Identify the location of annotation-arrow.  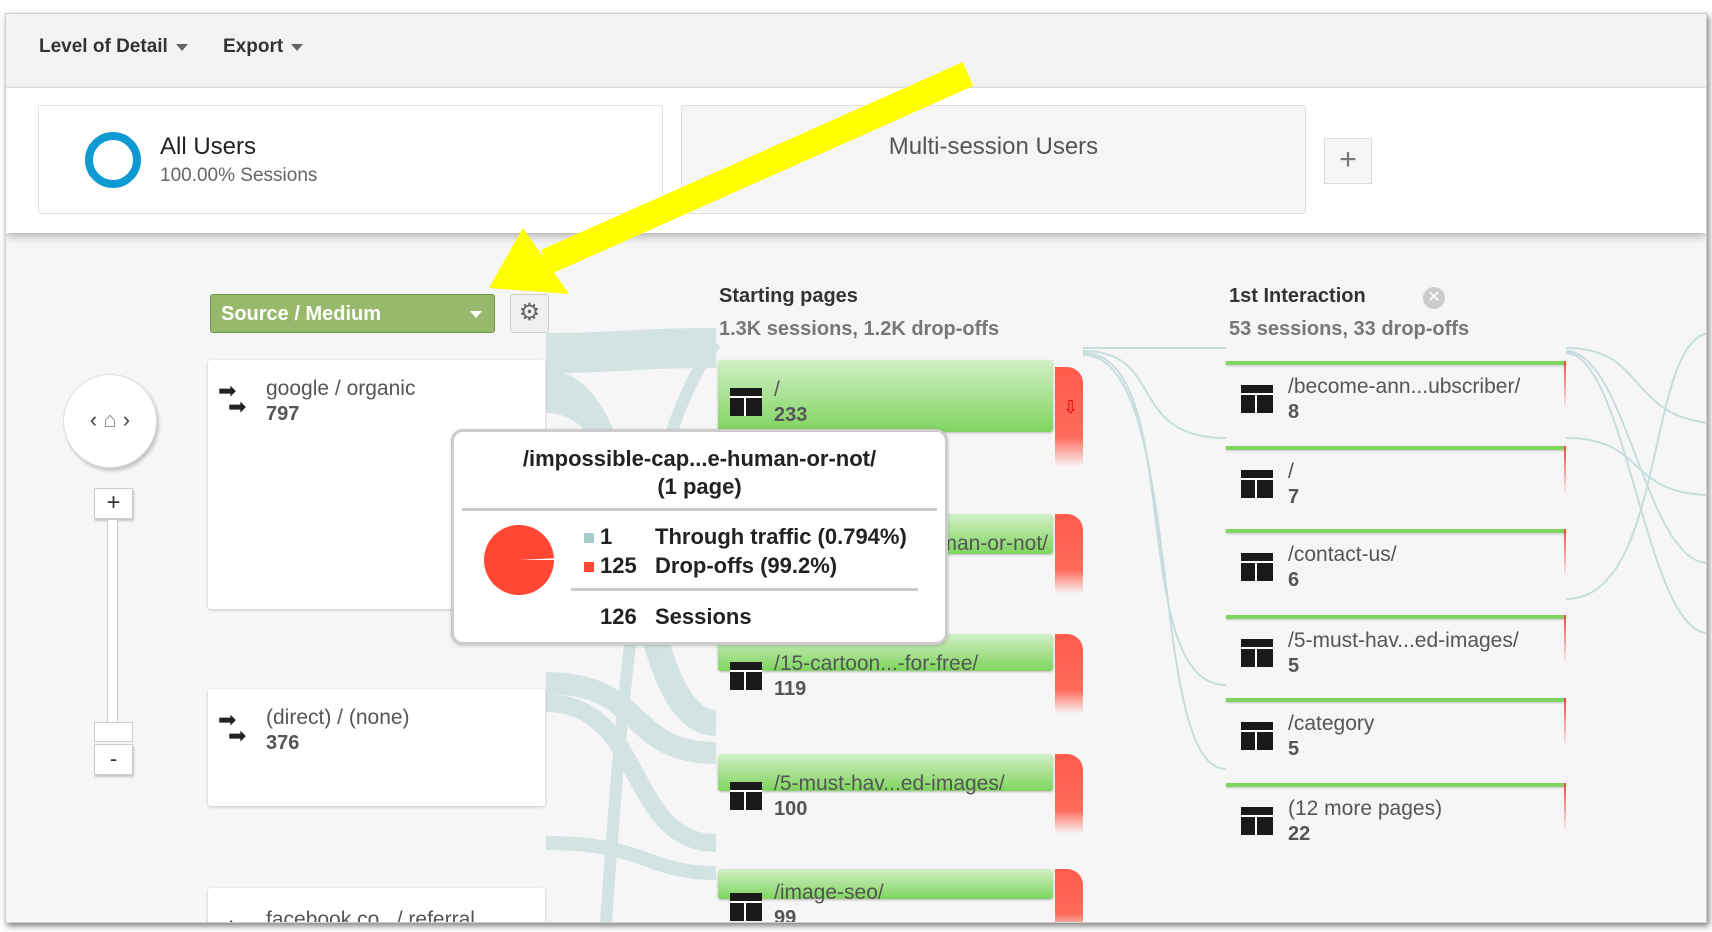
(731, 178).